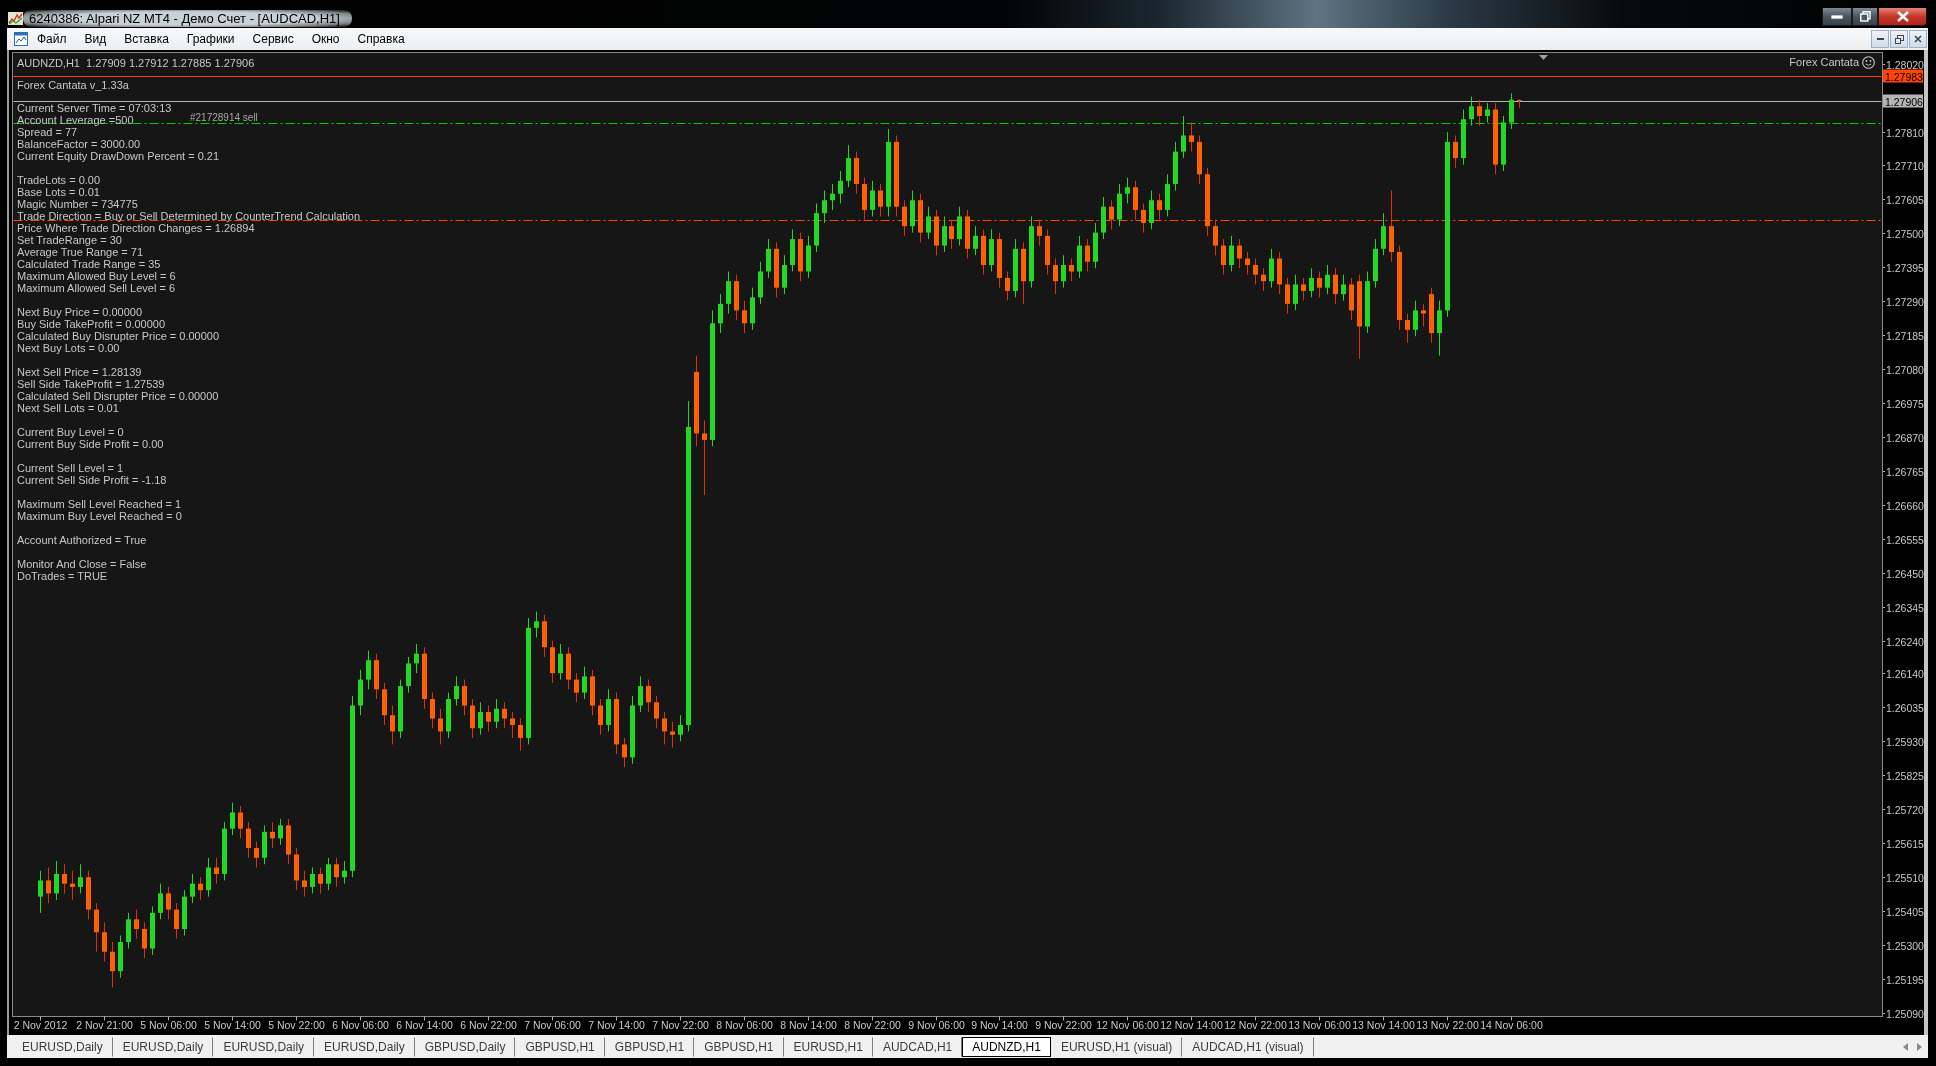 The image size is (1936, 1066). What do you see at coordinates (465, 1046) in the screenshot?
I see `chart-tab: GBPUSD,Daily` at bounding box center [465, 1046].